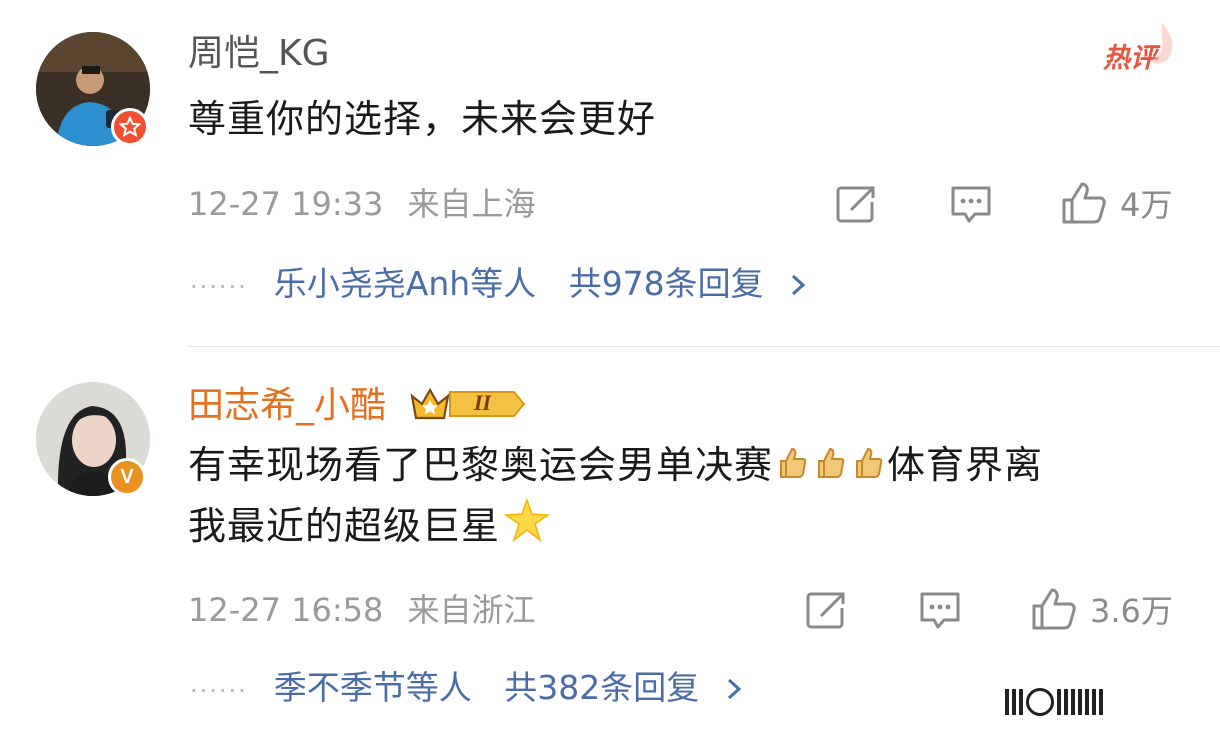  Describe the element at coordinates (1131, 611) in the screenshot. I see `like-count: 3.6万` at that location.